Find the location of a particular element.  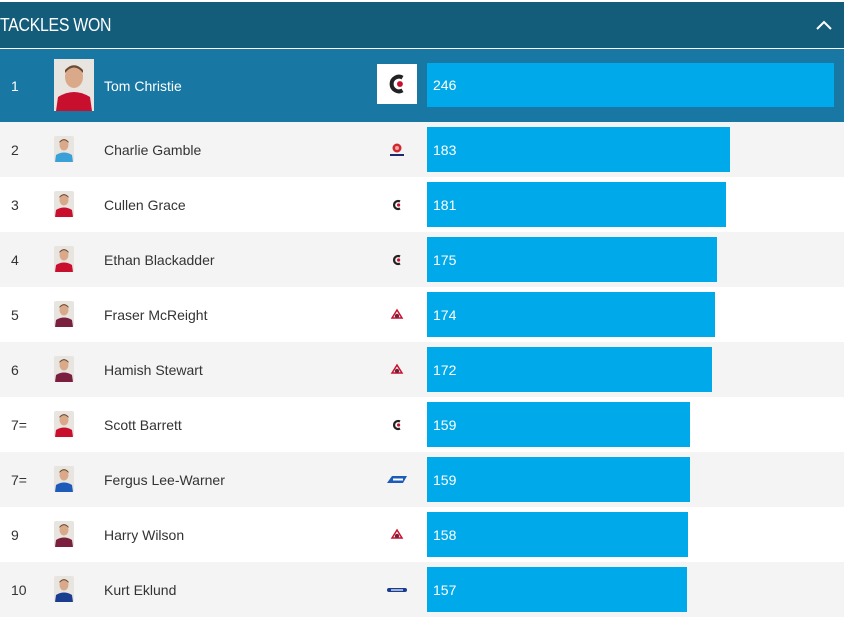

player-name: Kurt Eklund is located at coordinates (140, 589).